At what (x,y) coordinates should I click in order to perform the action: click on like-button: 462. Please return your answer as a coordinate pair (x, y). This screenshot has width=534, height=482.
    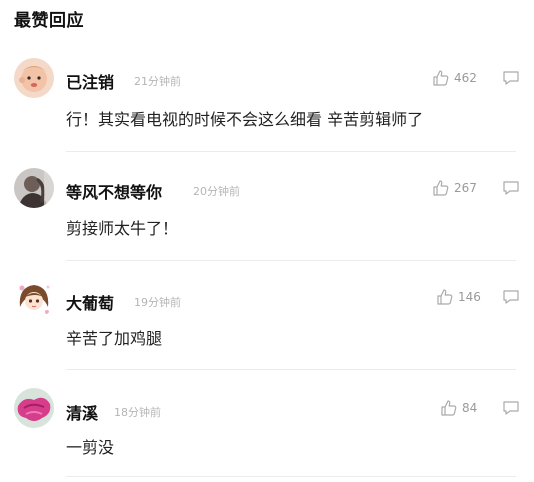
    Looking at the image, I should click on (454, 78).